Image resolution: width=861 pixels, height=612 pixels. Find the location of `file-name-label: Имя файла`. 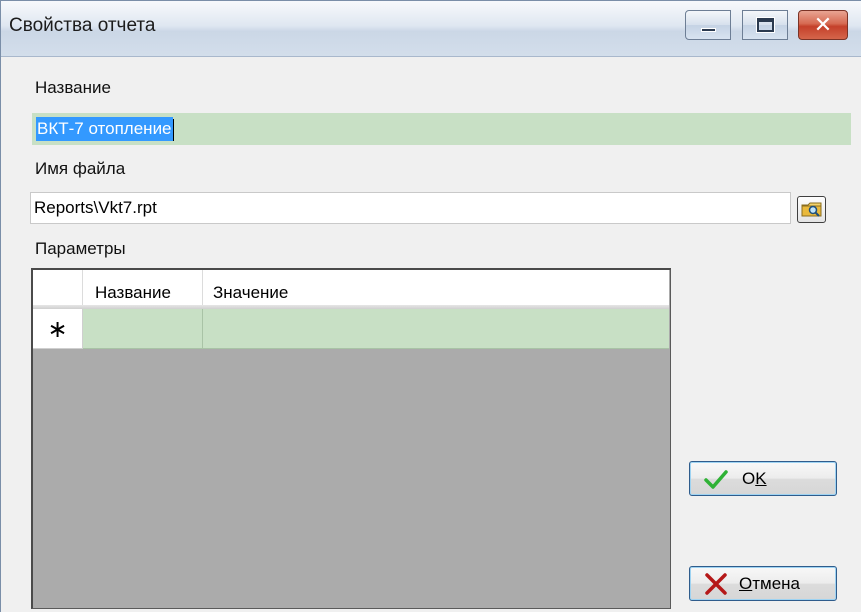

file-name-label: Имя файла is located at coordinates (80, 168).